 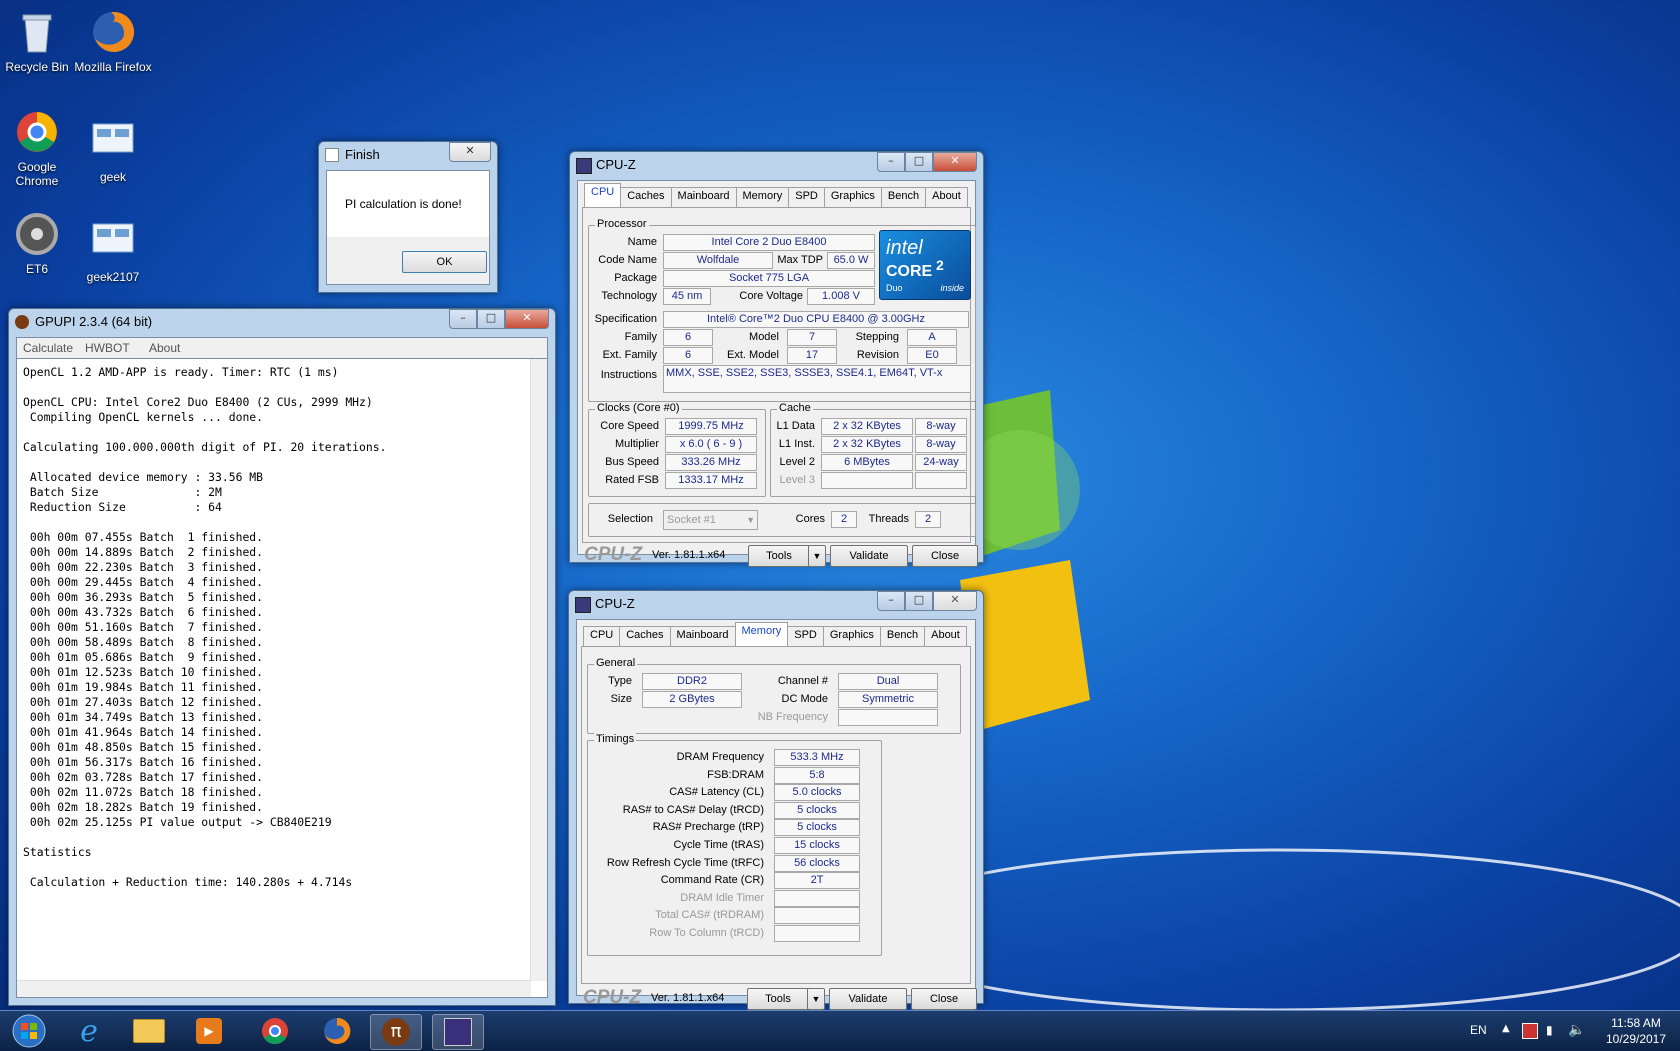 I want to click on desktop-icon-et6: ET6, so click(x=38, y=243).